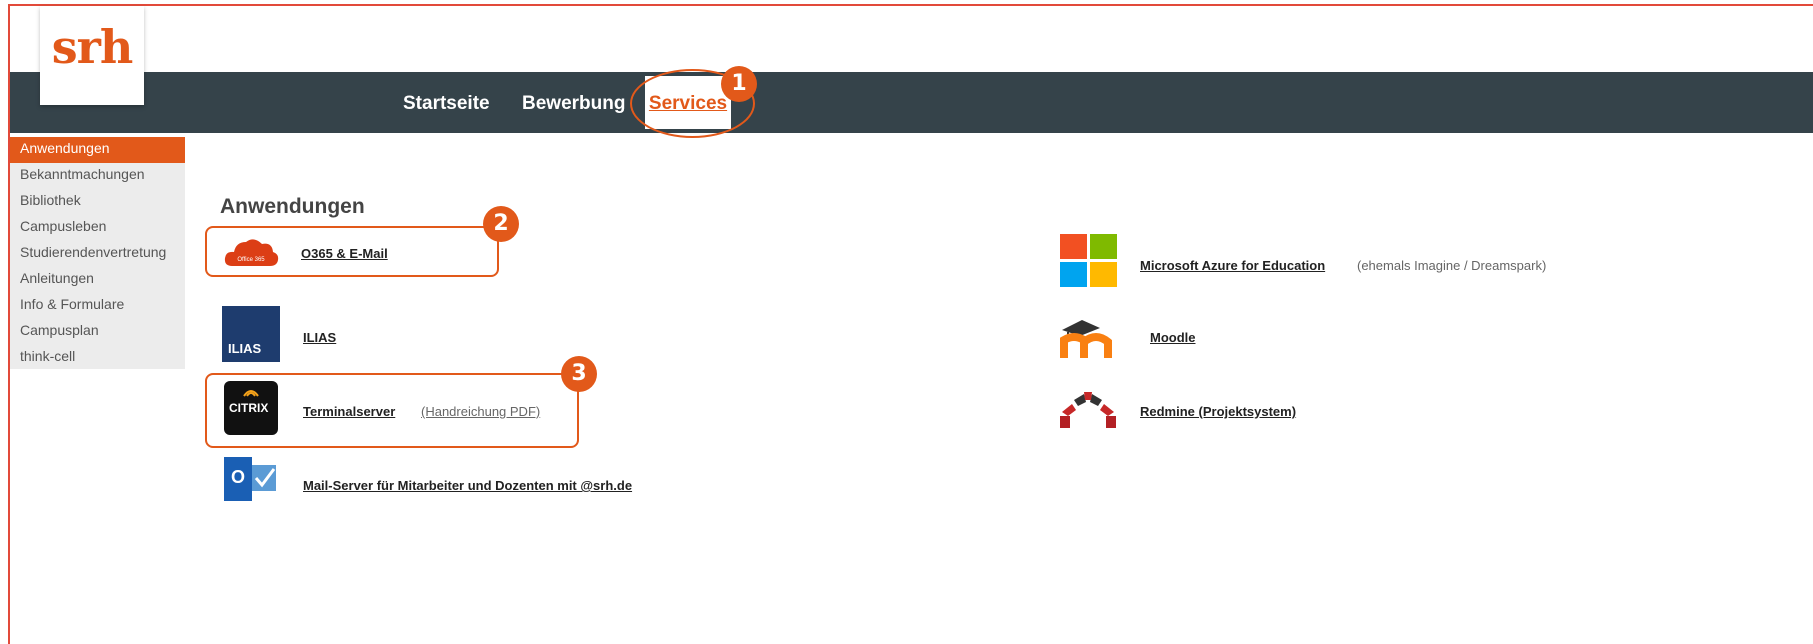  Describe the element at coordinates (446, 104) in the screenshot. I see `nav-startseite: Startseite` at that location.